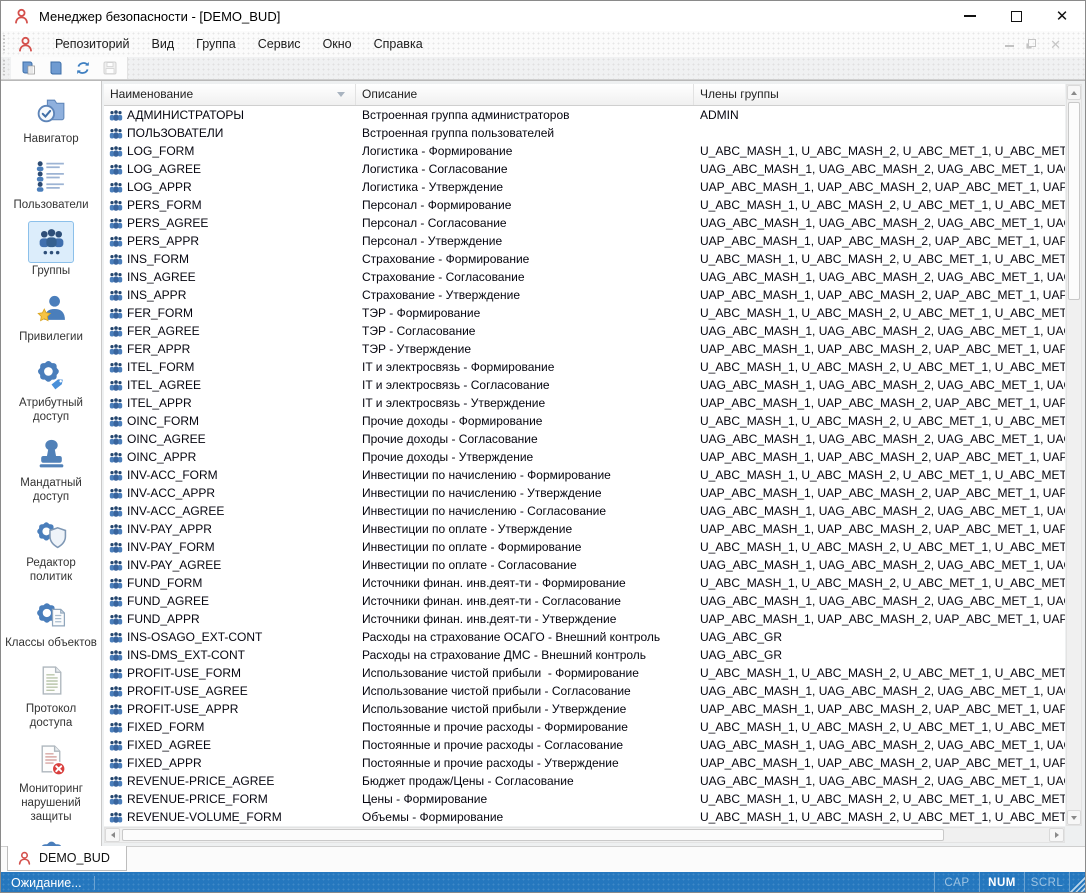  What do you see at coordinates (51, 839) in the screenshot?
I see `sidebar-item-service: Сервис` at bounding box center [51, 839].